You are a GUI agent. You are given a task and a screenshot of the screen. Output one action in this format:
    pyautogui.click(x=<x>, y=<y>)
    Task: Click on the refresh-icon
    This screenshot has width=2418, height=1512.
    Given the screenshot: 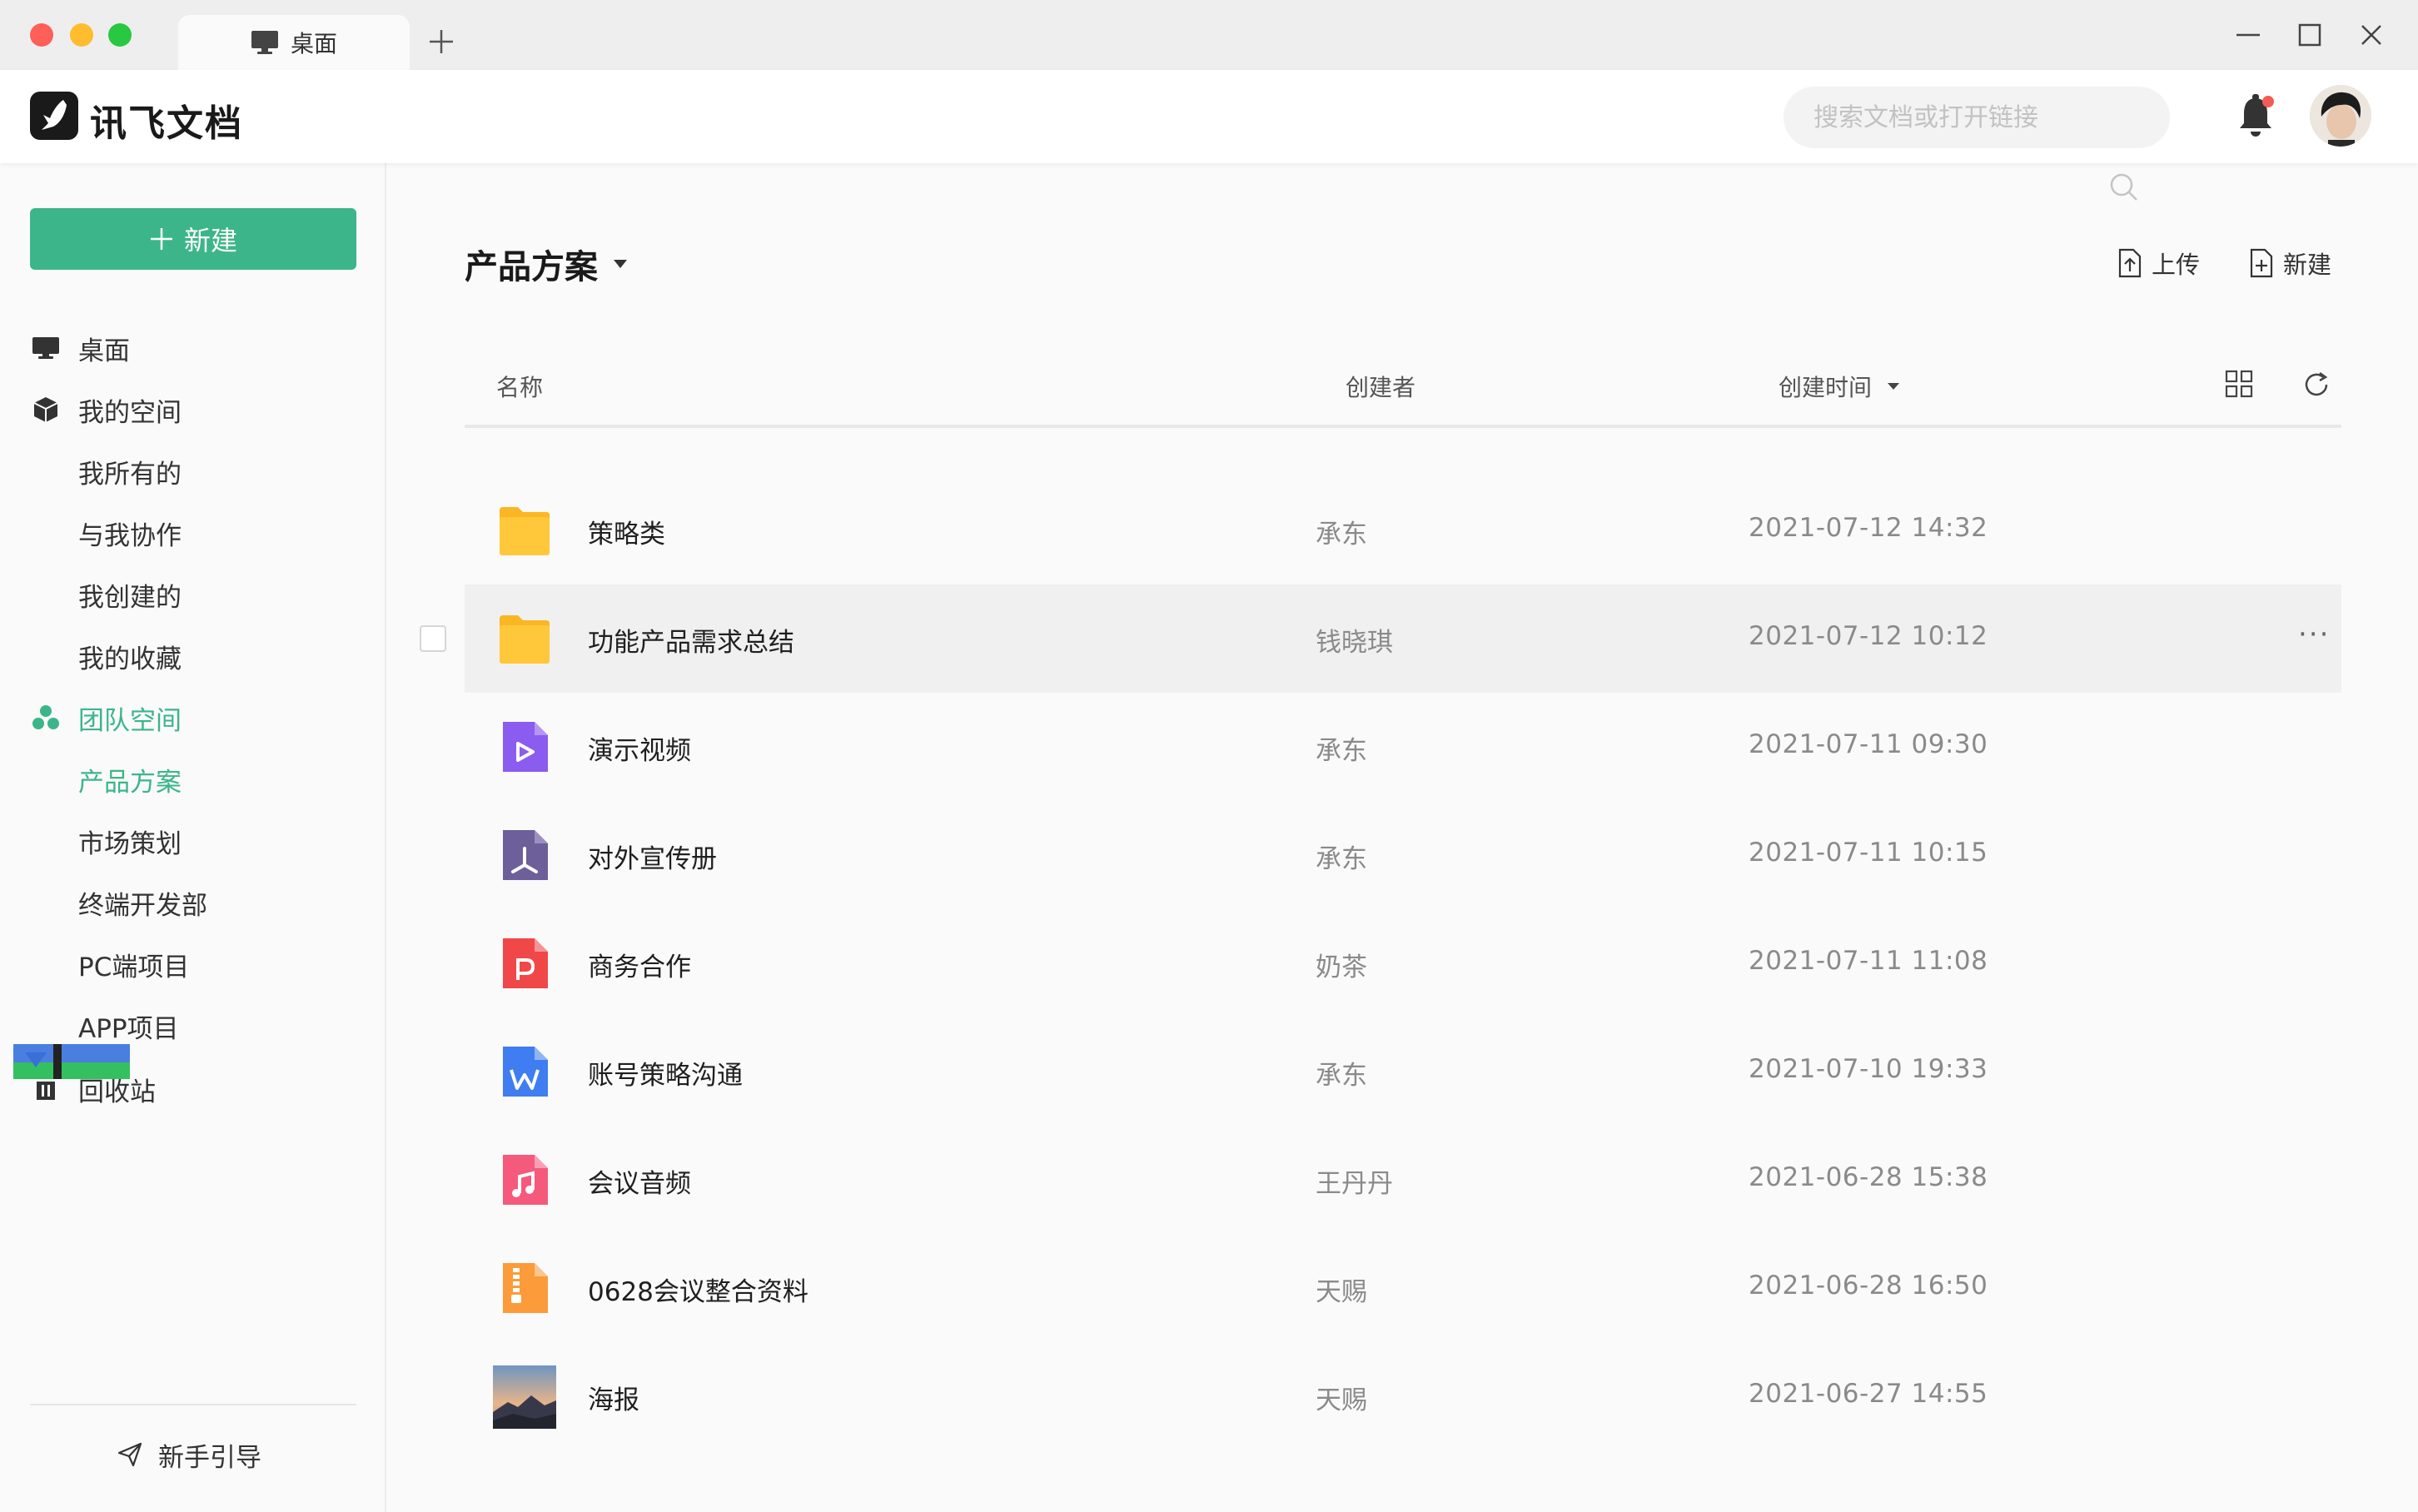 What is the action you would take?
    pyautogui.click(x=2316, y=385)
    